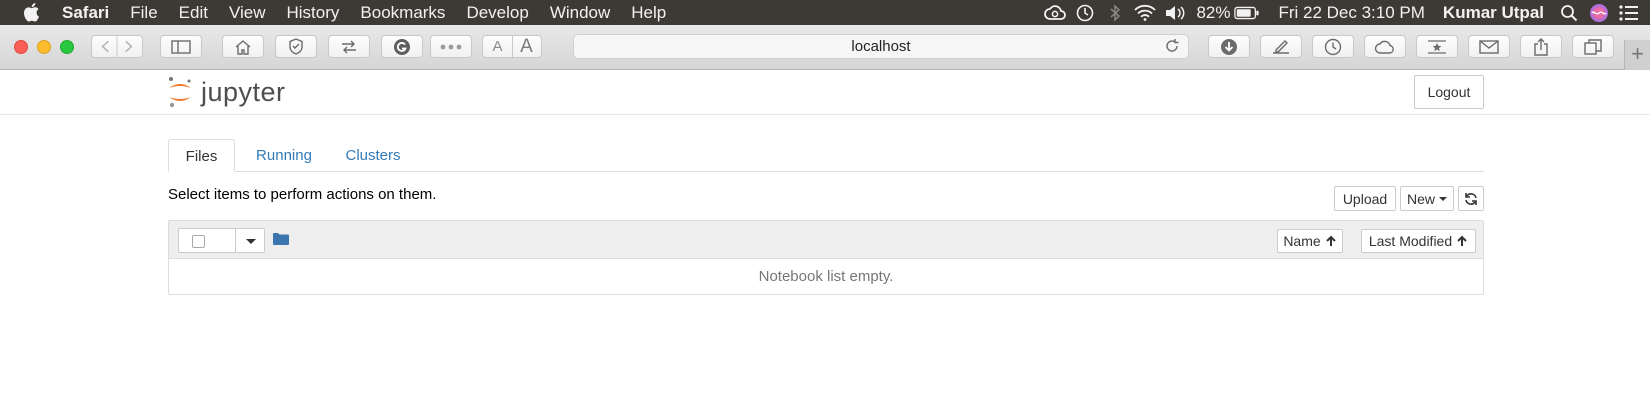 The height and width of the screenshot is (402, 1650). I want to click on address-bar: localhost, so click(881, 46).